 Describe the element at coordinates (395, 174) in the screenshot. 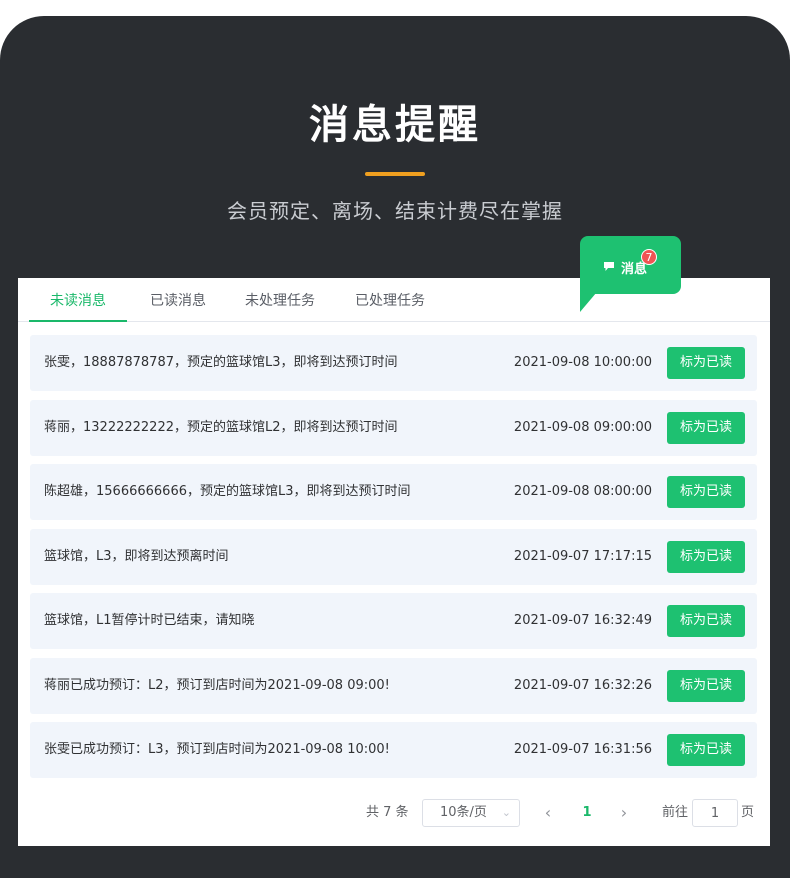

I see `title-underline` at that location.